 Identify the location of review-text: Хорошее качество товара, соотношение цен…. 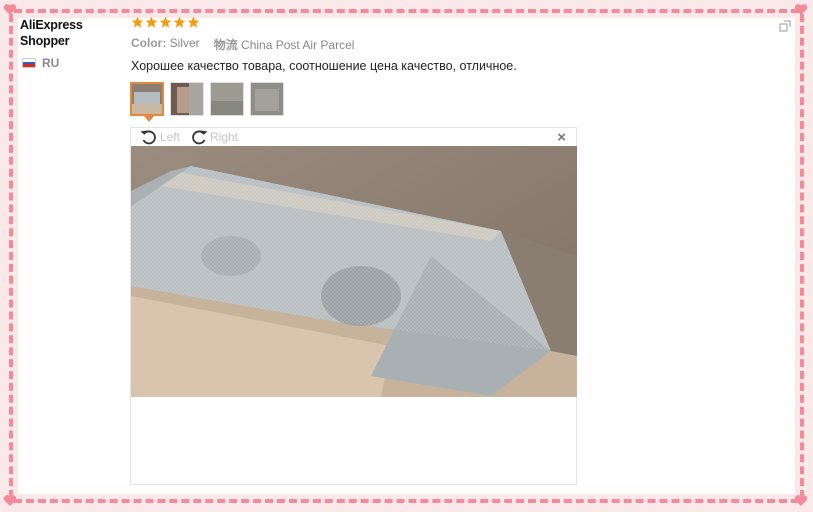
(324, 66).